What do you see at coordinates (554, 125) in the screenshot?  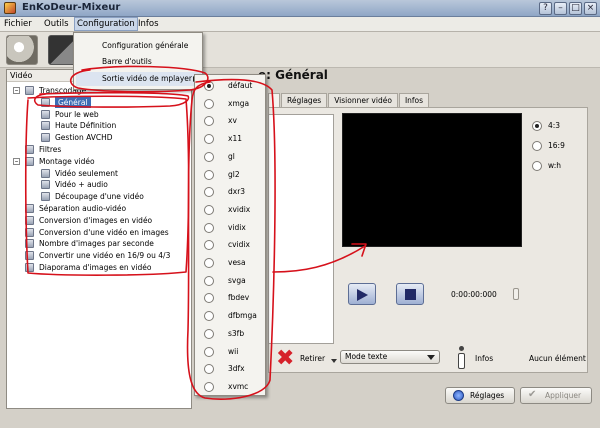 I see `ratio-label: 4:3` at bounding box center [554, 125].